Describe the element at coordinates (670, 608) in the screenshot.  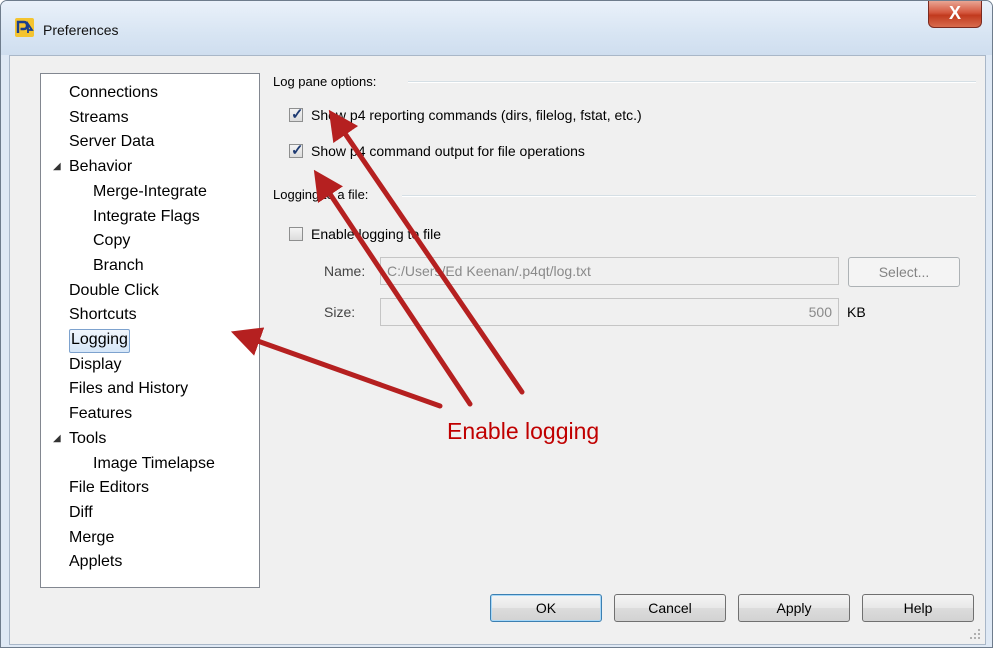
I see `cancel-button: Cancel` at that location.